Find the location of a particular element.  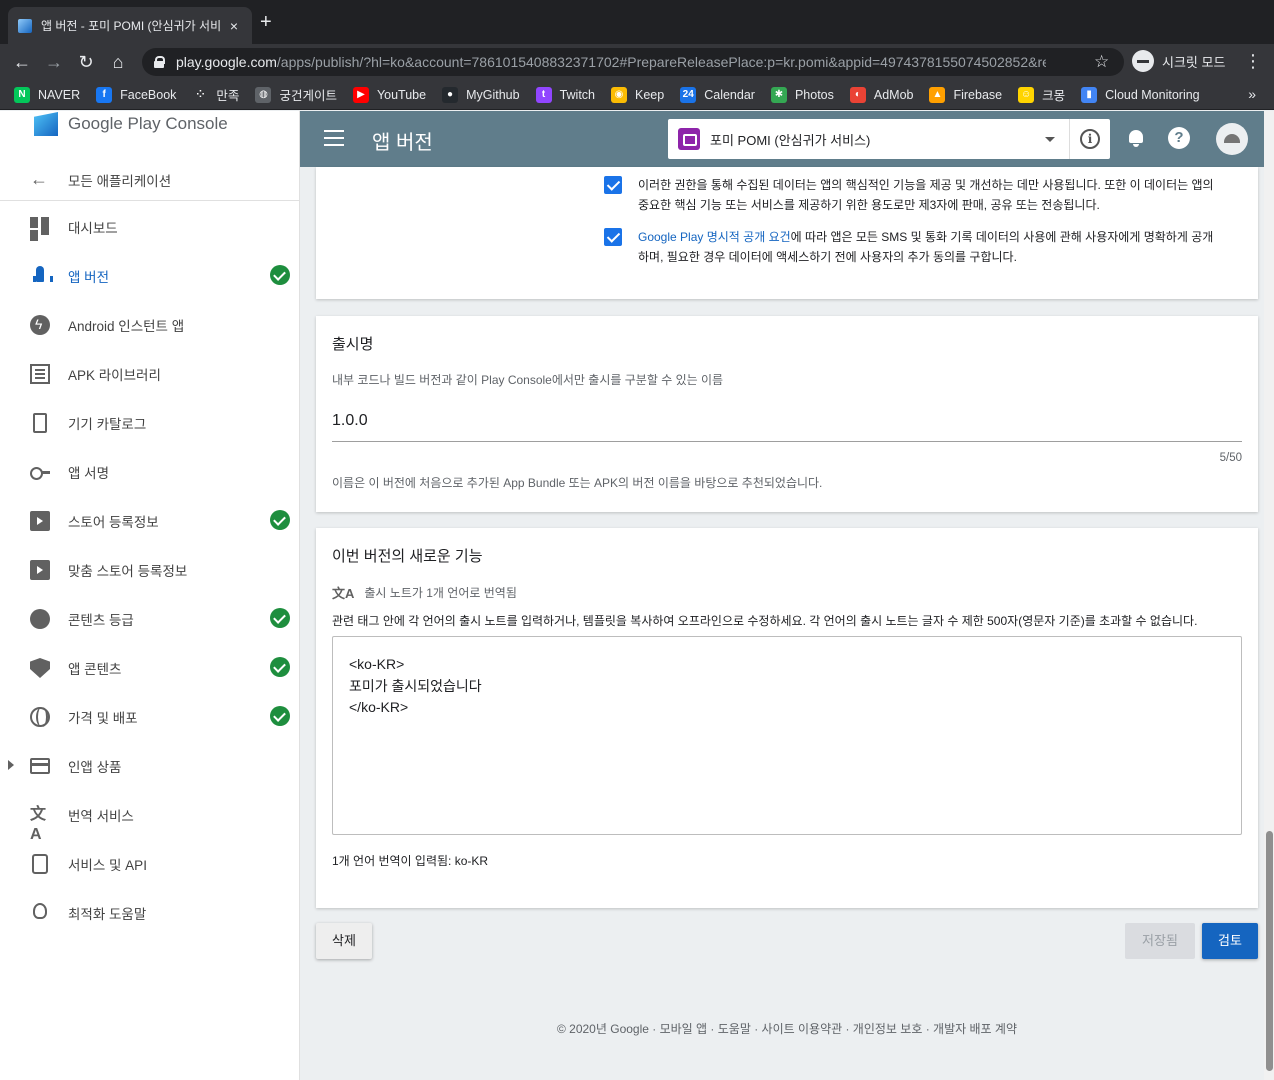

sidebar-item-label: 가격 및 배포 is located at coordinates (103, 718).